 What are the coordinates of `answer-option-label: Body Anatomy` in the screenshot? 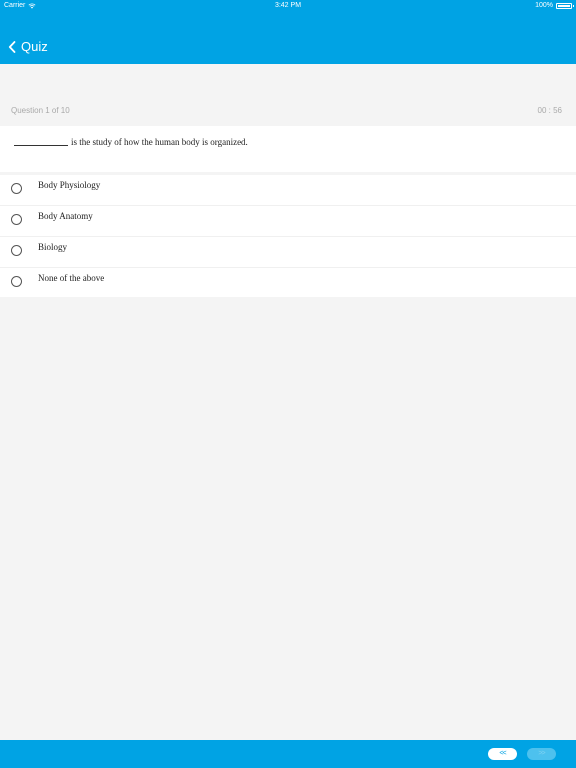 It's located at (65, 216).